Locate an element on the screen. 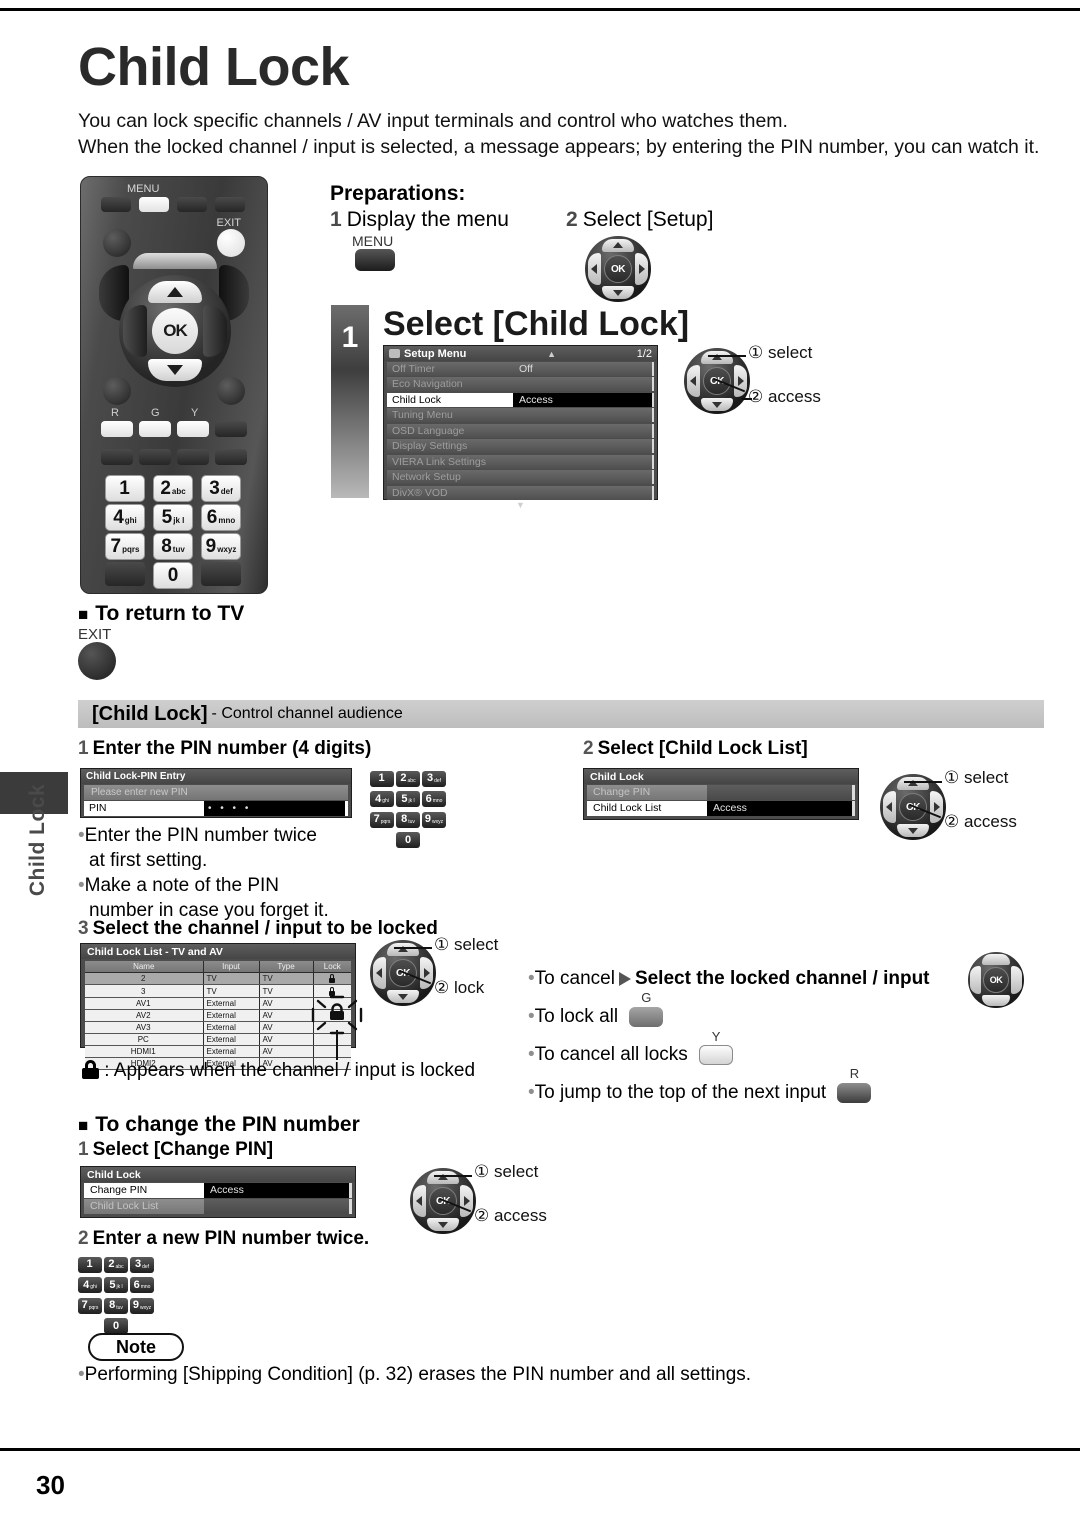 This screenshot has height=1532, width=1080. remote-numkey-5: 5 jk l is located at coordinates (173, 517).